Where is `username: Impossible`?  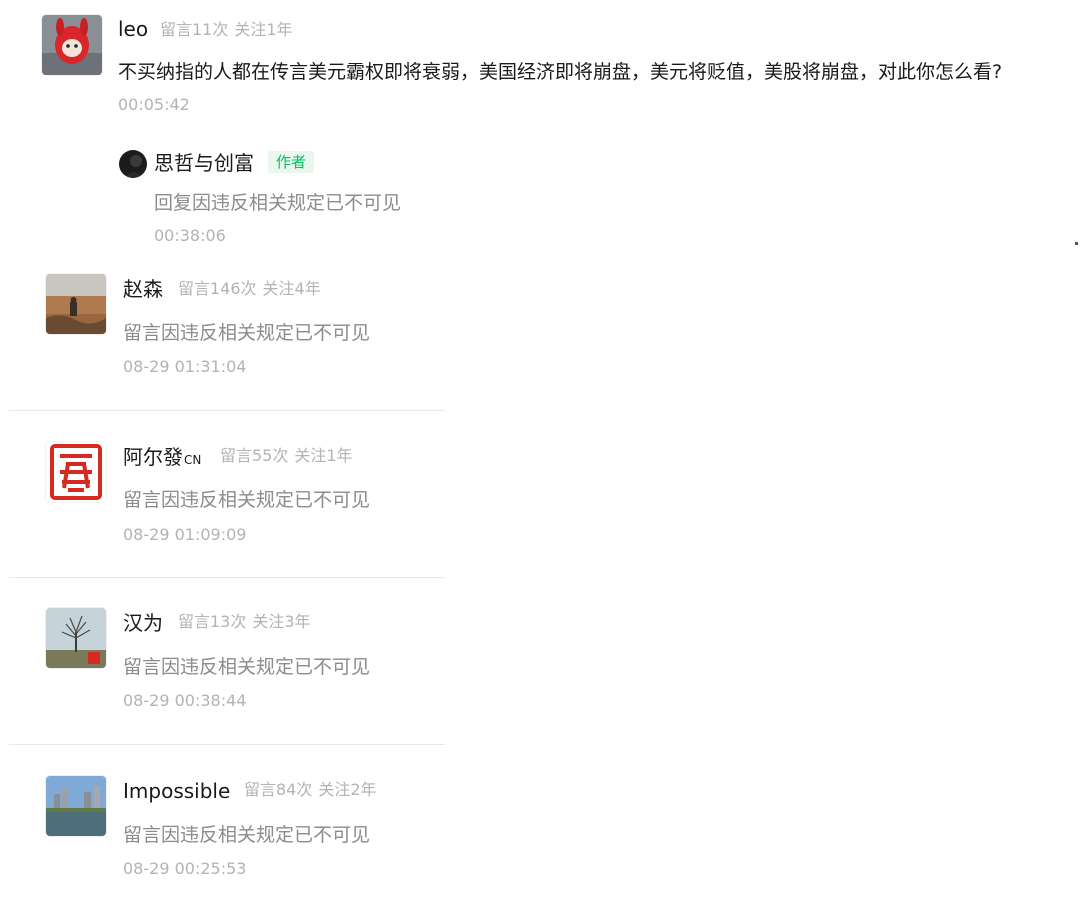
username: Impossible is located at coordinates (176, 791).